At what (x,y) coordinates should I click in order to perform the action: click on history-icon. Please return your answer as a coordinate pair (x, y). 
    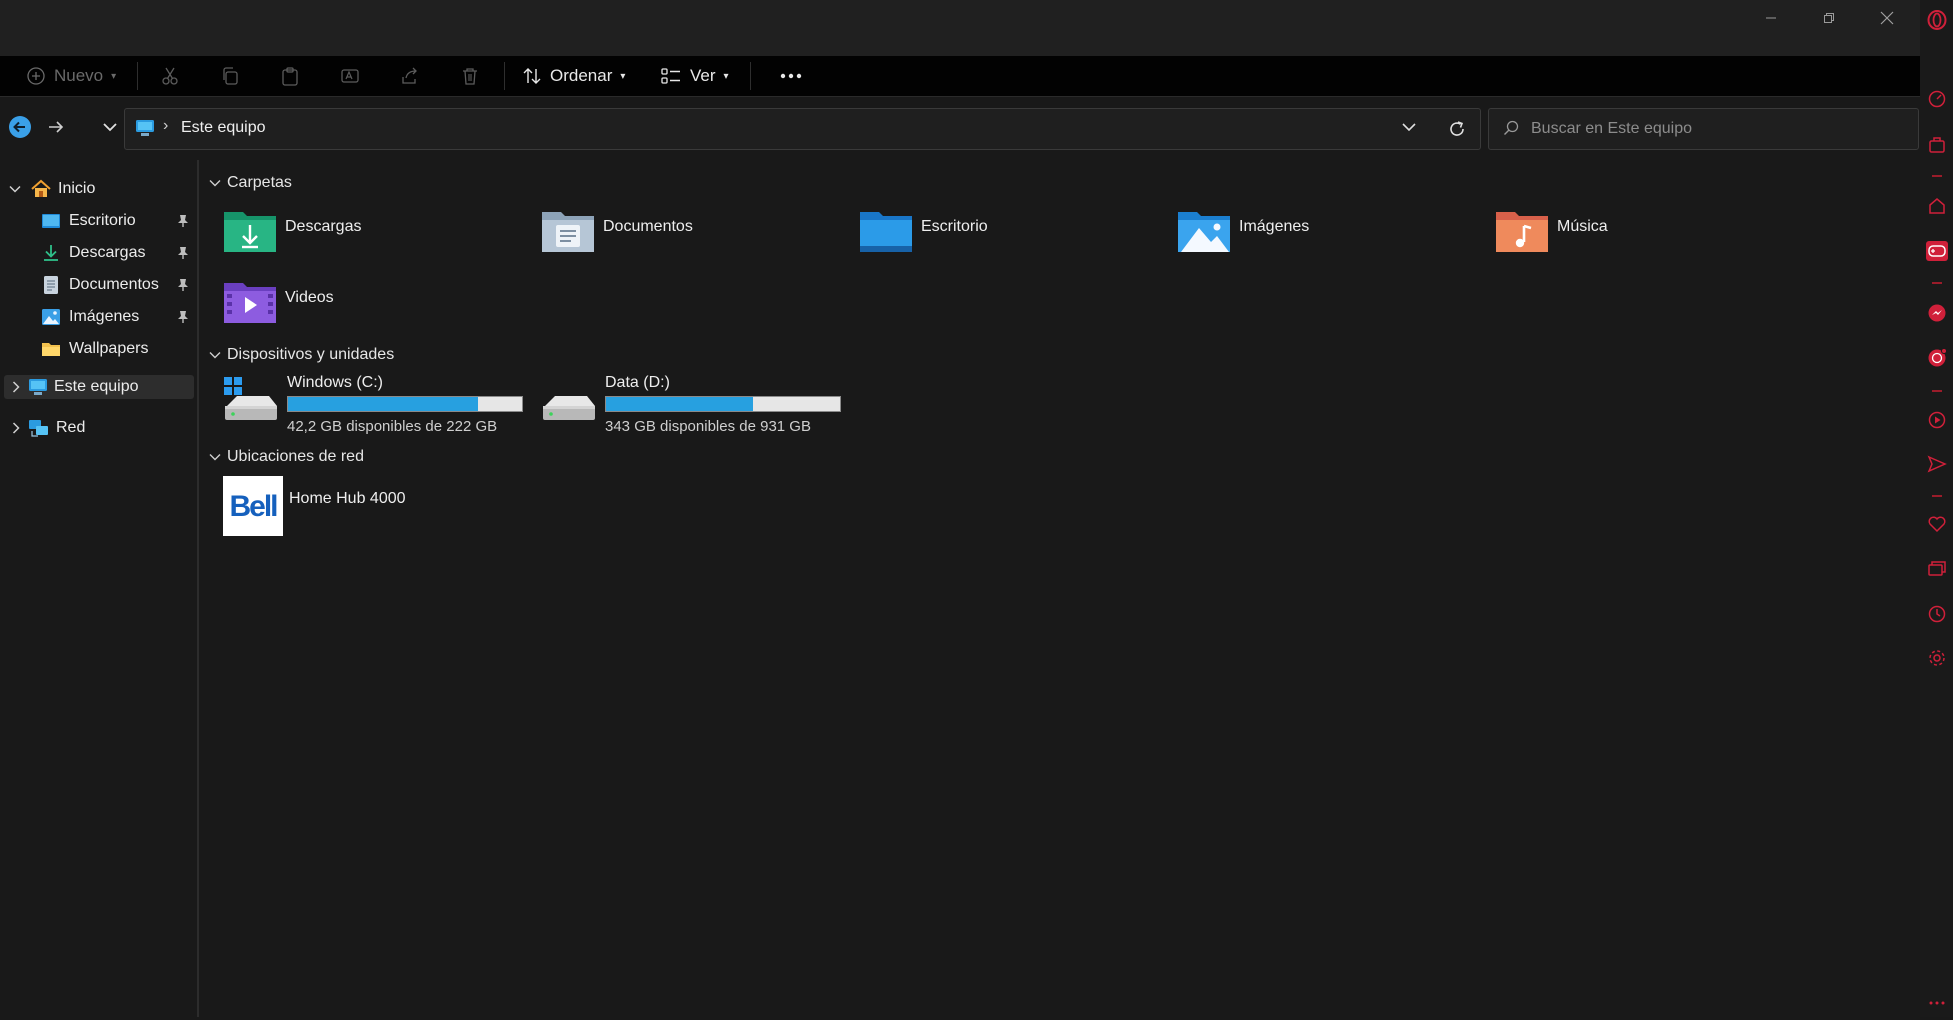
    Looking at the image, I should click on (1937, 614).